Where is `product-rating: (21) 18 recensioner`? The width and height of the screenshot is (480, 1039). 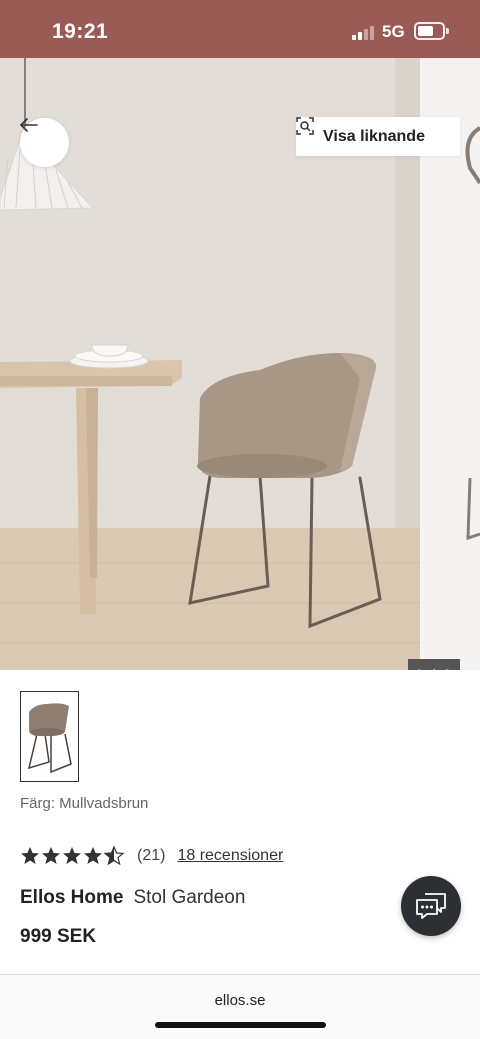 product-rating: (21) 18 recensioner is located at coordinates (151, 856).